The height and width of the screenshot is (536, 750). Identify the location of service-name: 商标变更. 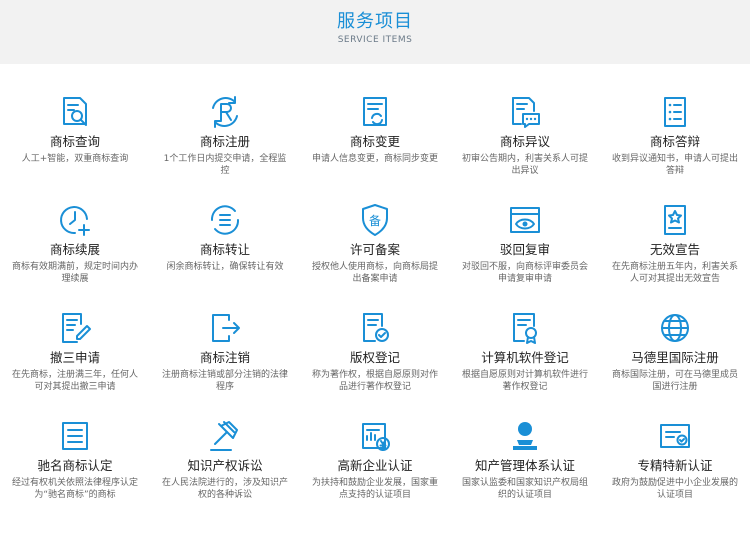
(374, 141).